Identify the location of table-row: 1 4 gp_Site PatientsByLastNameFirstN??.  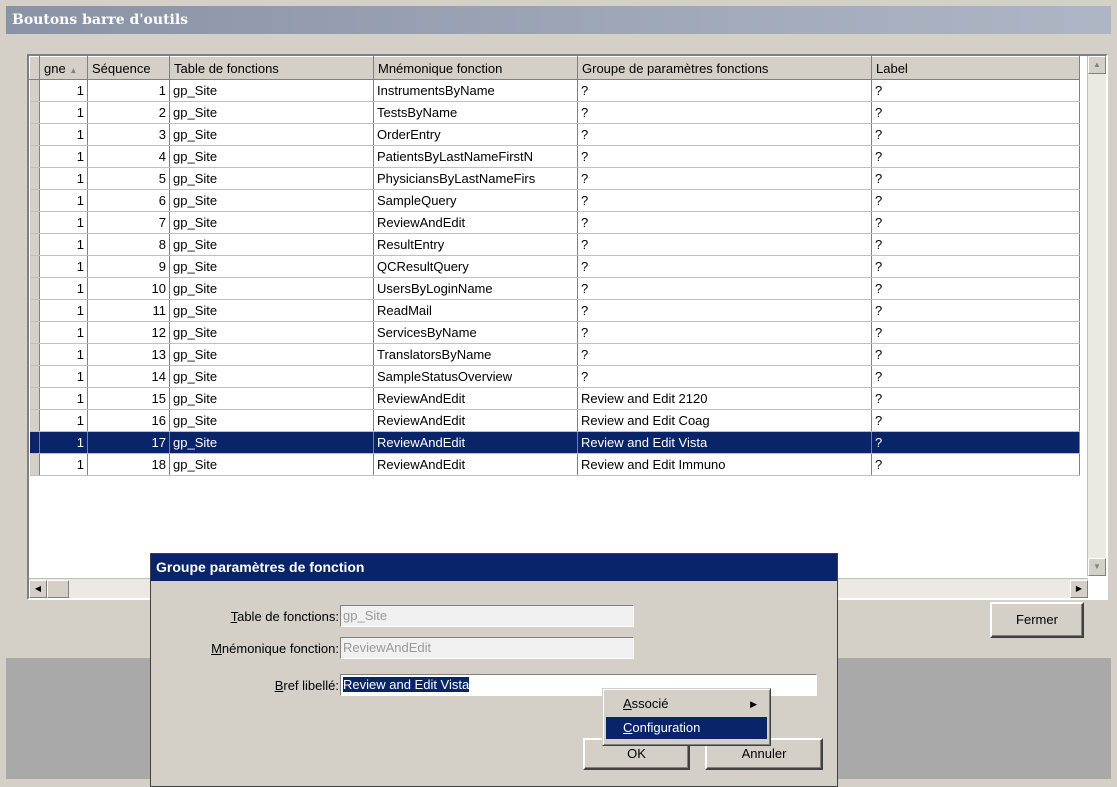
(554, 156).